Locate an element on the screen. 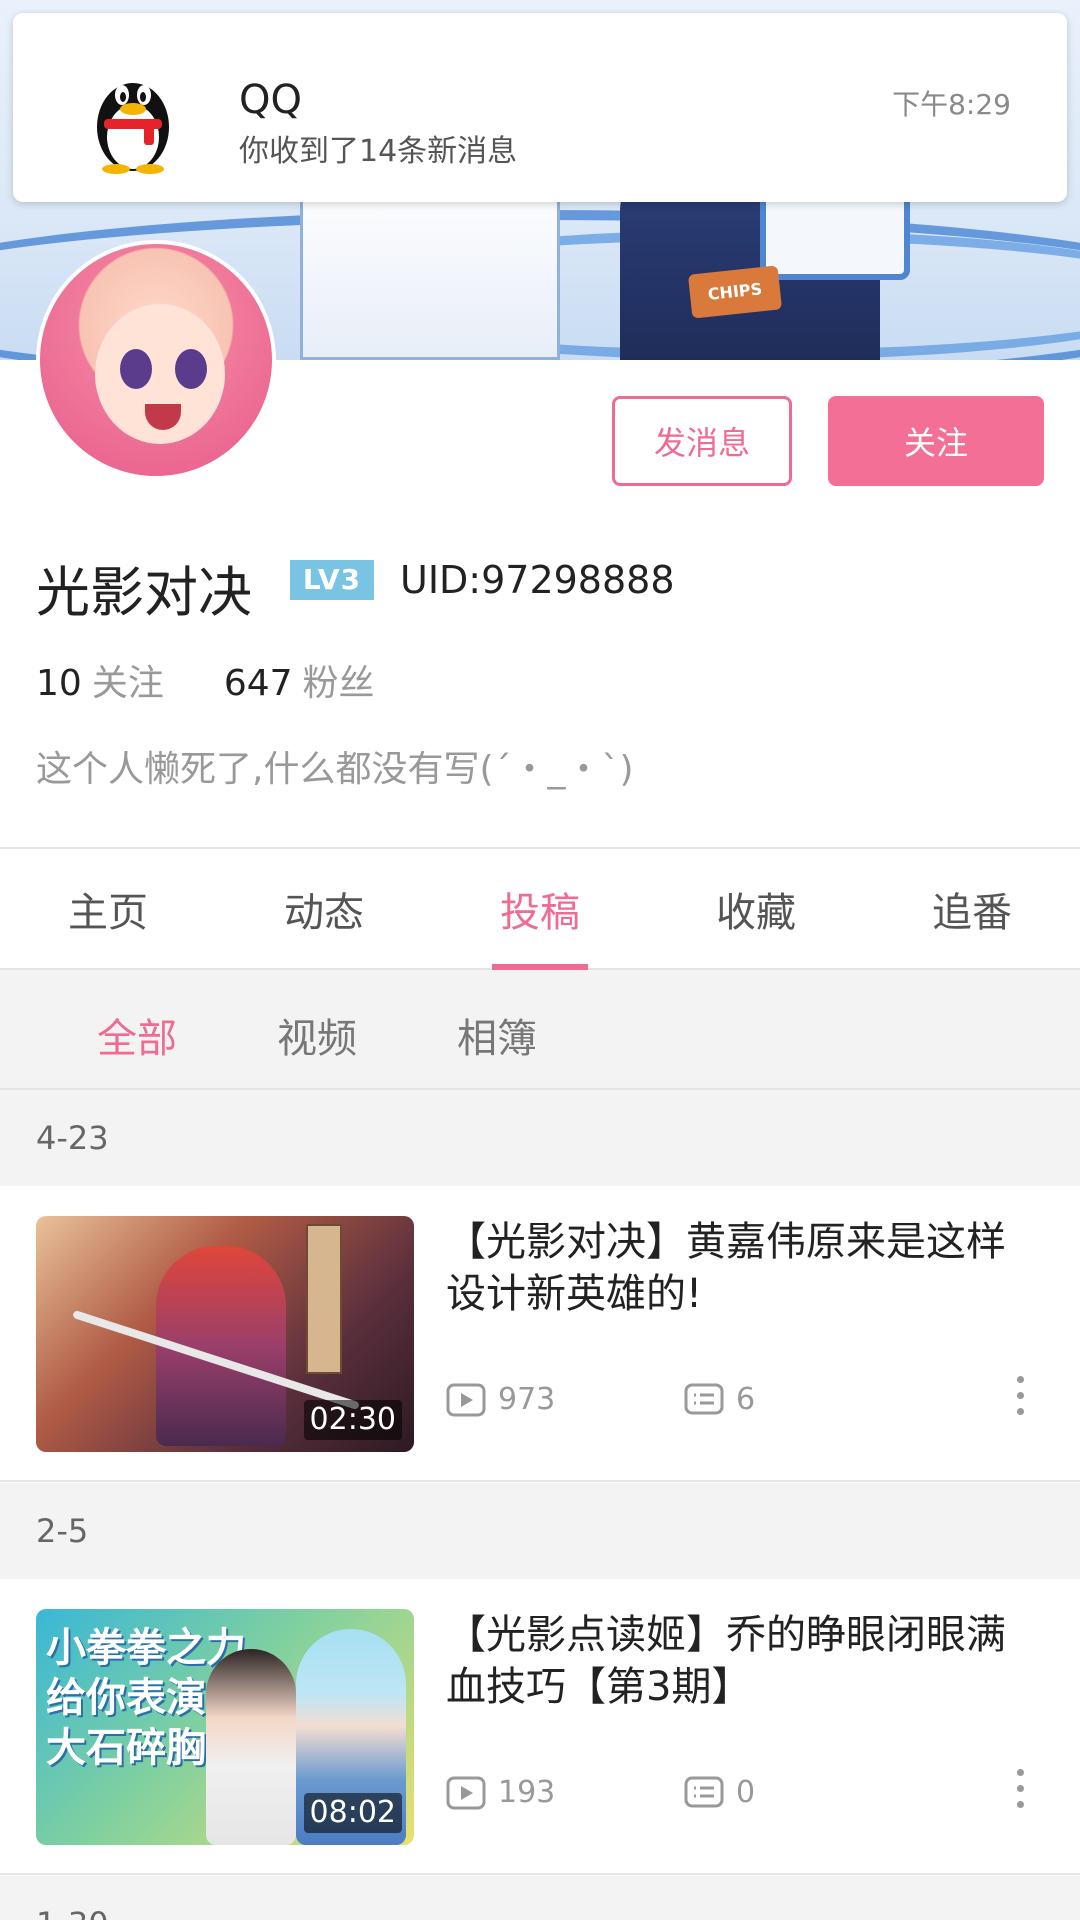 The height and width of the screenshot is (1920, 1080). comment-count: 6 is located at coordinates (719, 1399).